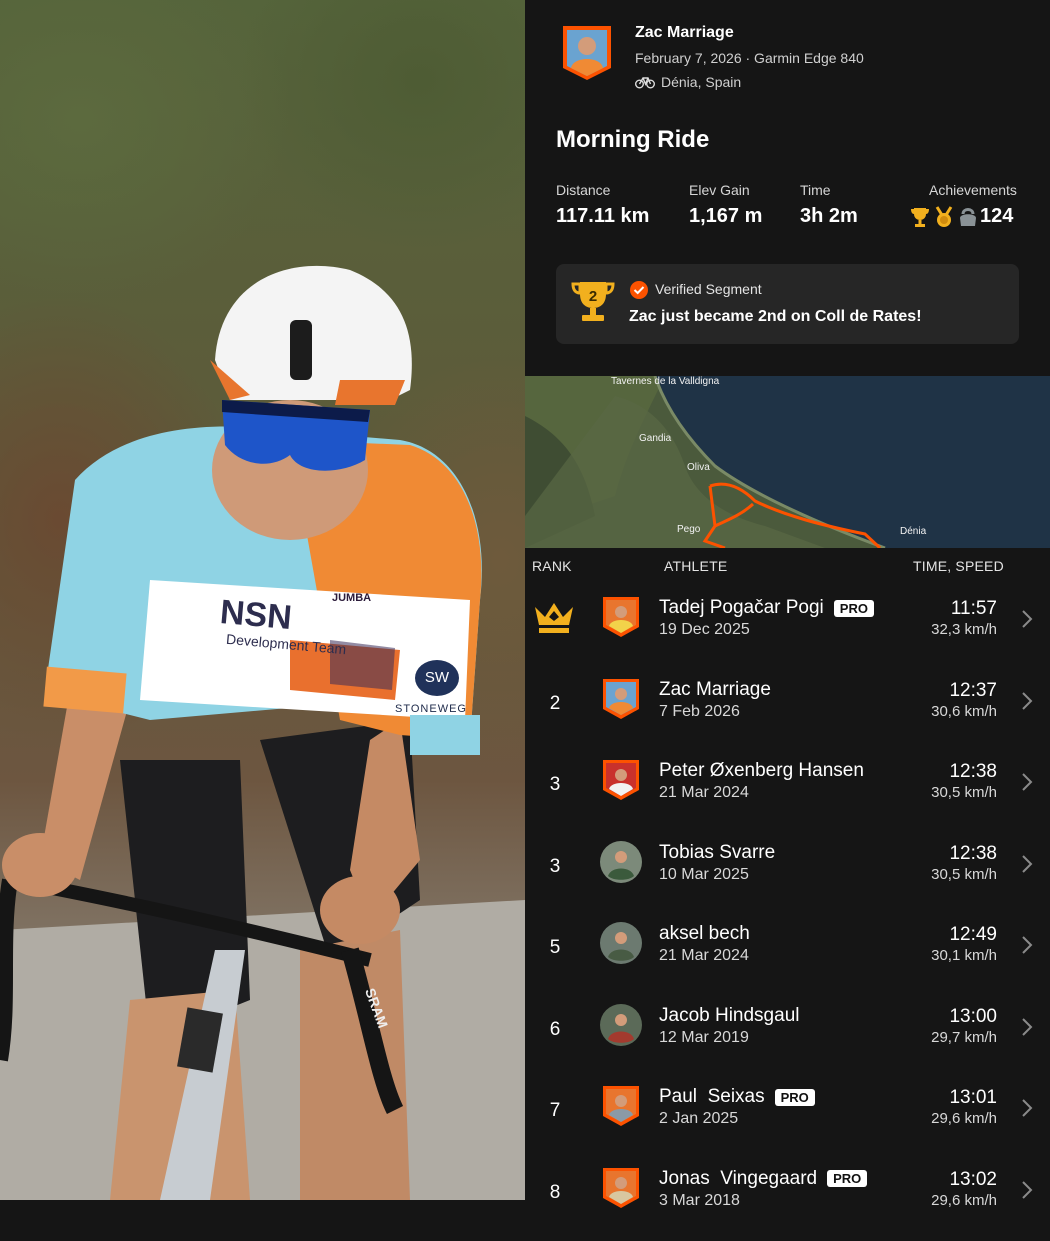 The height and width of the screenshot is (1241, 1050). I want to click on crown-icon, so click(554, 617).